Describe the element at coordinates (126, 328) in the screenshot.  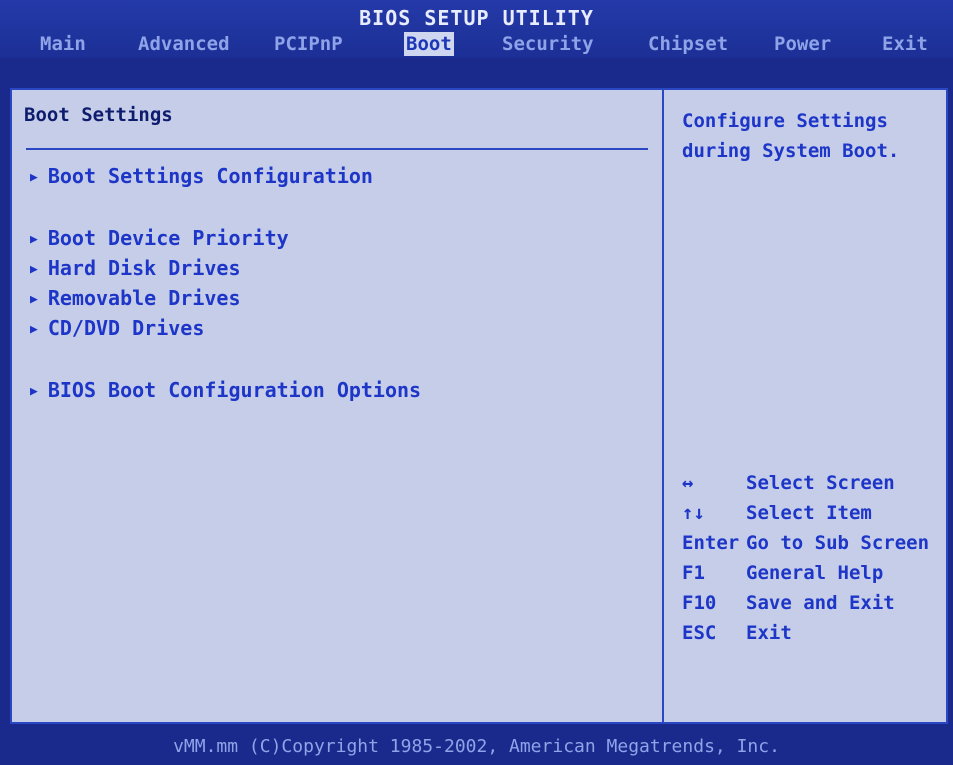
I see `menu-item-label: CD/DVD Drives` at that location.